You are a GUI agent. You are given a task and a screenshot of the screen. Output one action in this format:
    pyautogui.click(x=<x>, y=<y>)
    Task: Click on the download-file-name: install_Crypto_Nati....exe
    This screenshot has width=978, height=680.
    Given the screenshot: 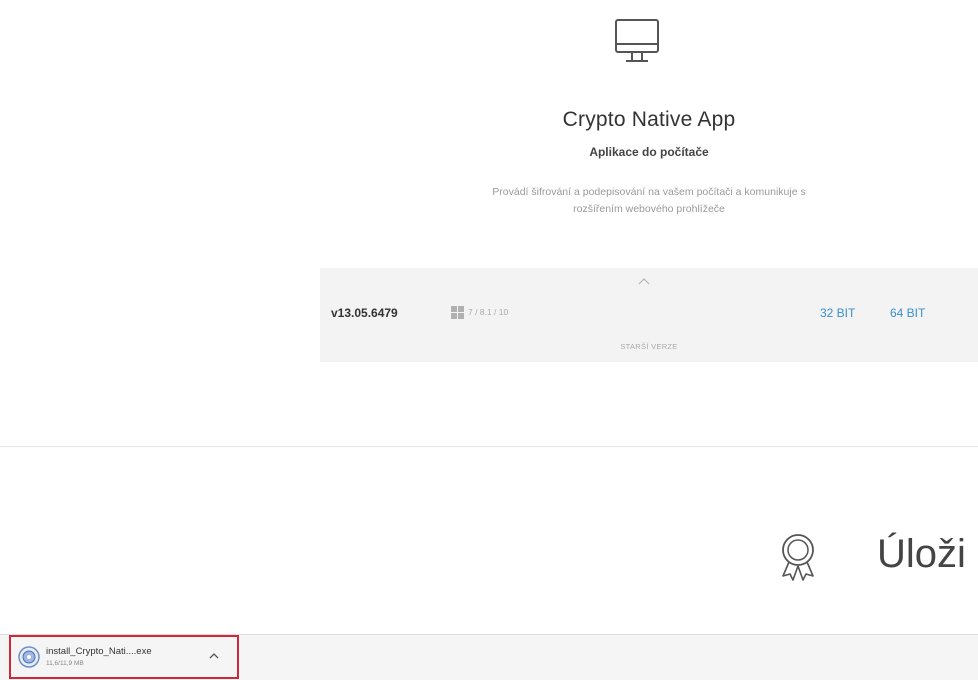 What is the action you would take?
    pyautogui.click(x=99, y=651)
    